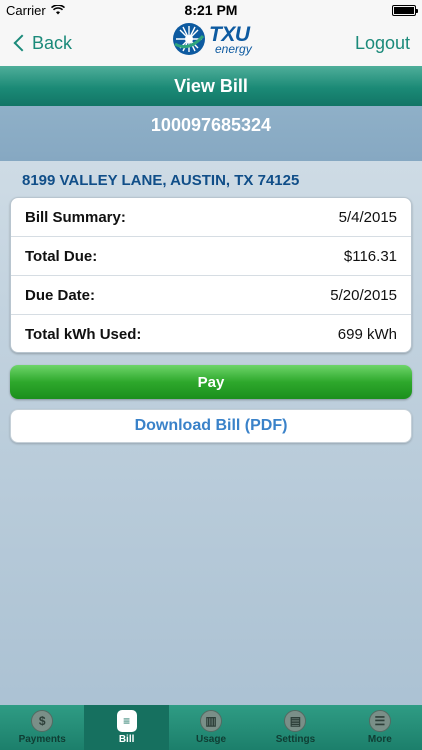 Image resolution: width=422 pixels, height=750 pixels. Describe the element at coordinates (126, 721) in the screenshot. I see `bill-icon: ≡` at that location.